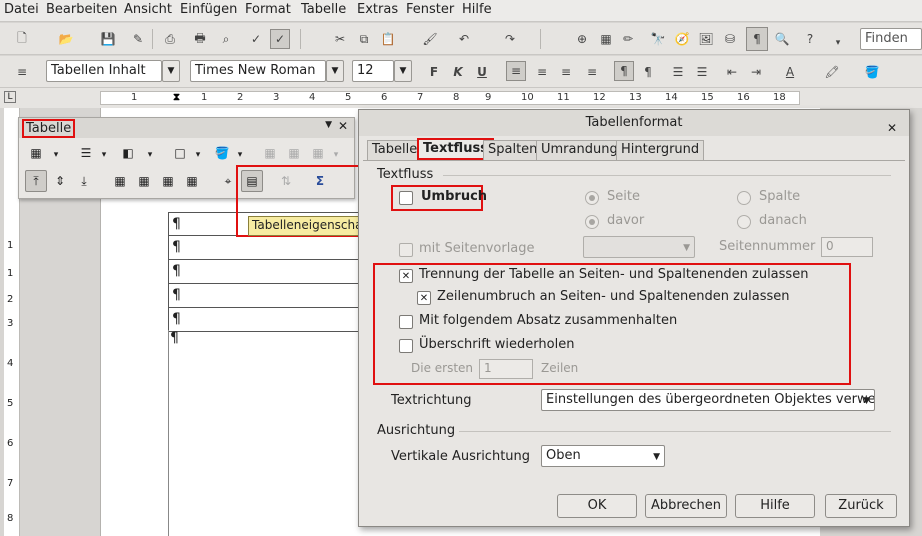 This screenshot has height=536, width=922. What do you see at coordinates (458, 72) in the screenshot?
I see `italic-icon: K` at bounding box center [458, 72].